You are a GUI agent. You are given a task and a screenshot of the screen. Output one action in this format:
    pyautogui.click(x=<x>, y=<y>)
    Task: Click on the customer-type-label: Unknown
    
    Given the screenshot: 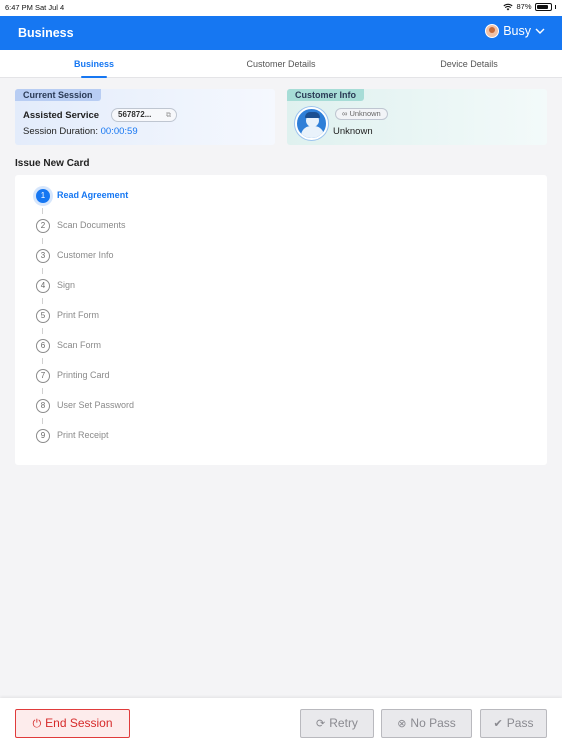 What is the action you would take?
    pyautogui.click(x=365, y=113)
    